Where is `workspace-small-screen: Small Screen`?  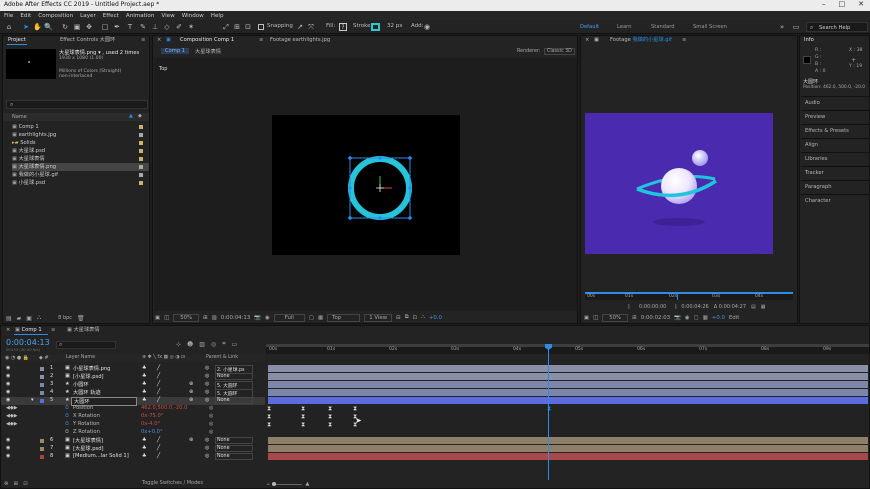 workspace-small-screen: Small Screen is located at coordinates (710, 27).